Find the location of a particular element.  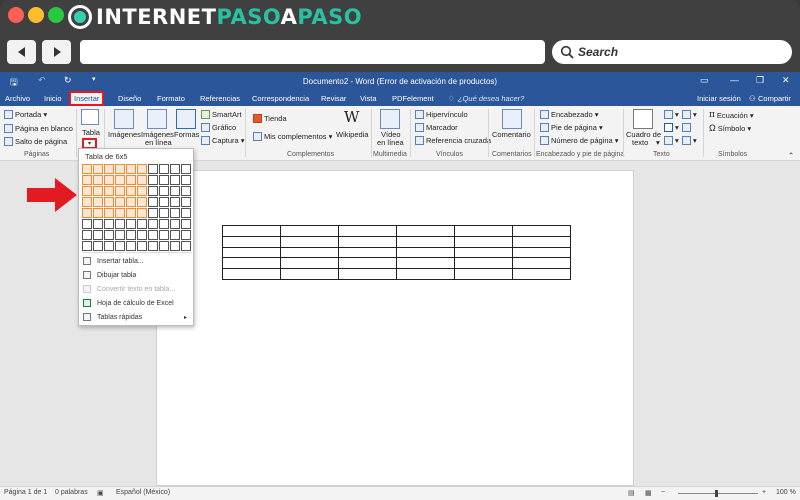

menu-item-tablas-rapidas: Tablas rápidas ▸ is located at coordinates (137, 317).